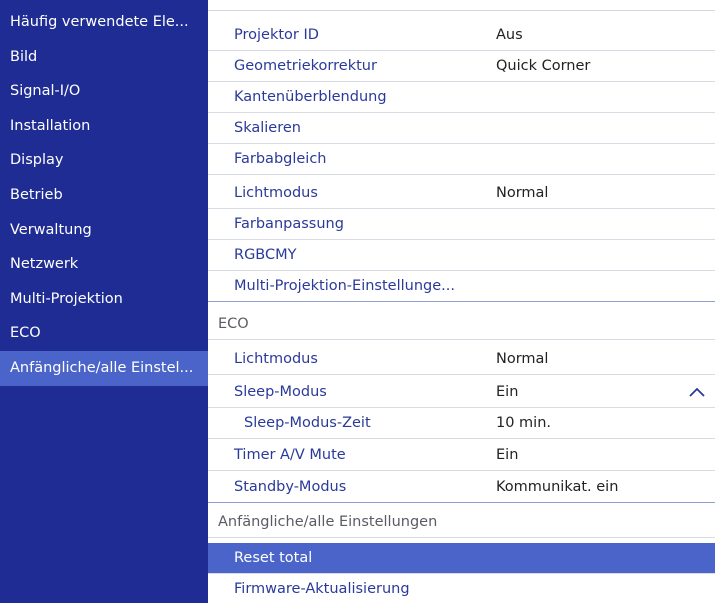 The image size is (715, 603). What do you see at coordinates (276, 35) in the screenshot?
I see `menu-item-label: Projektor ID` at bounding box center [276, 35].